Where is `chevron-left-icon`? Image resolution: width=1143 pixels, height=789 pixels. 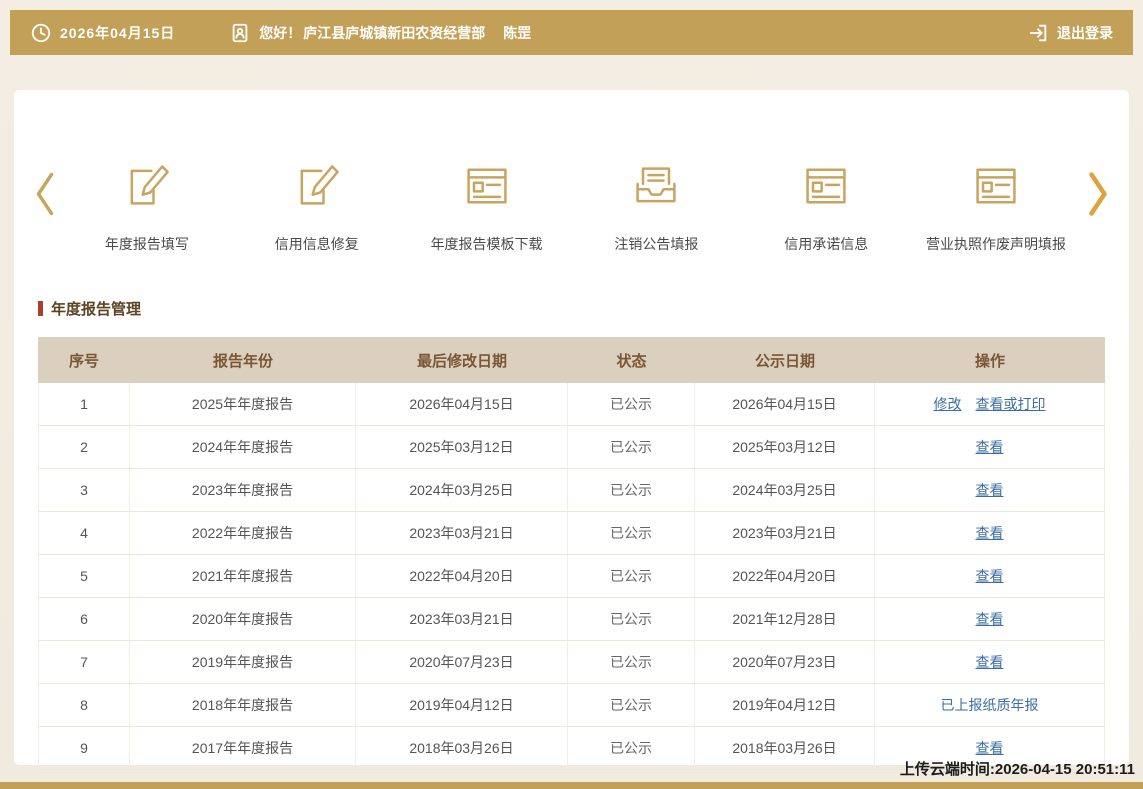 chevron-left-icon is located at coordinates (45, 194).